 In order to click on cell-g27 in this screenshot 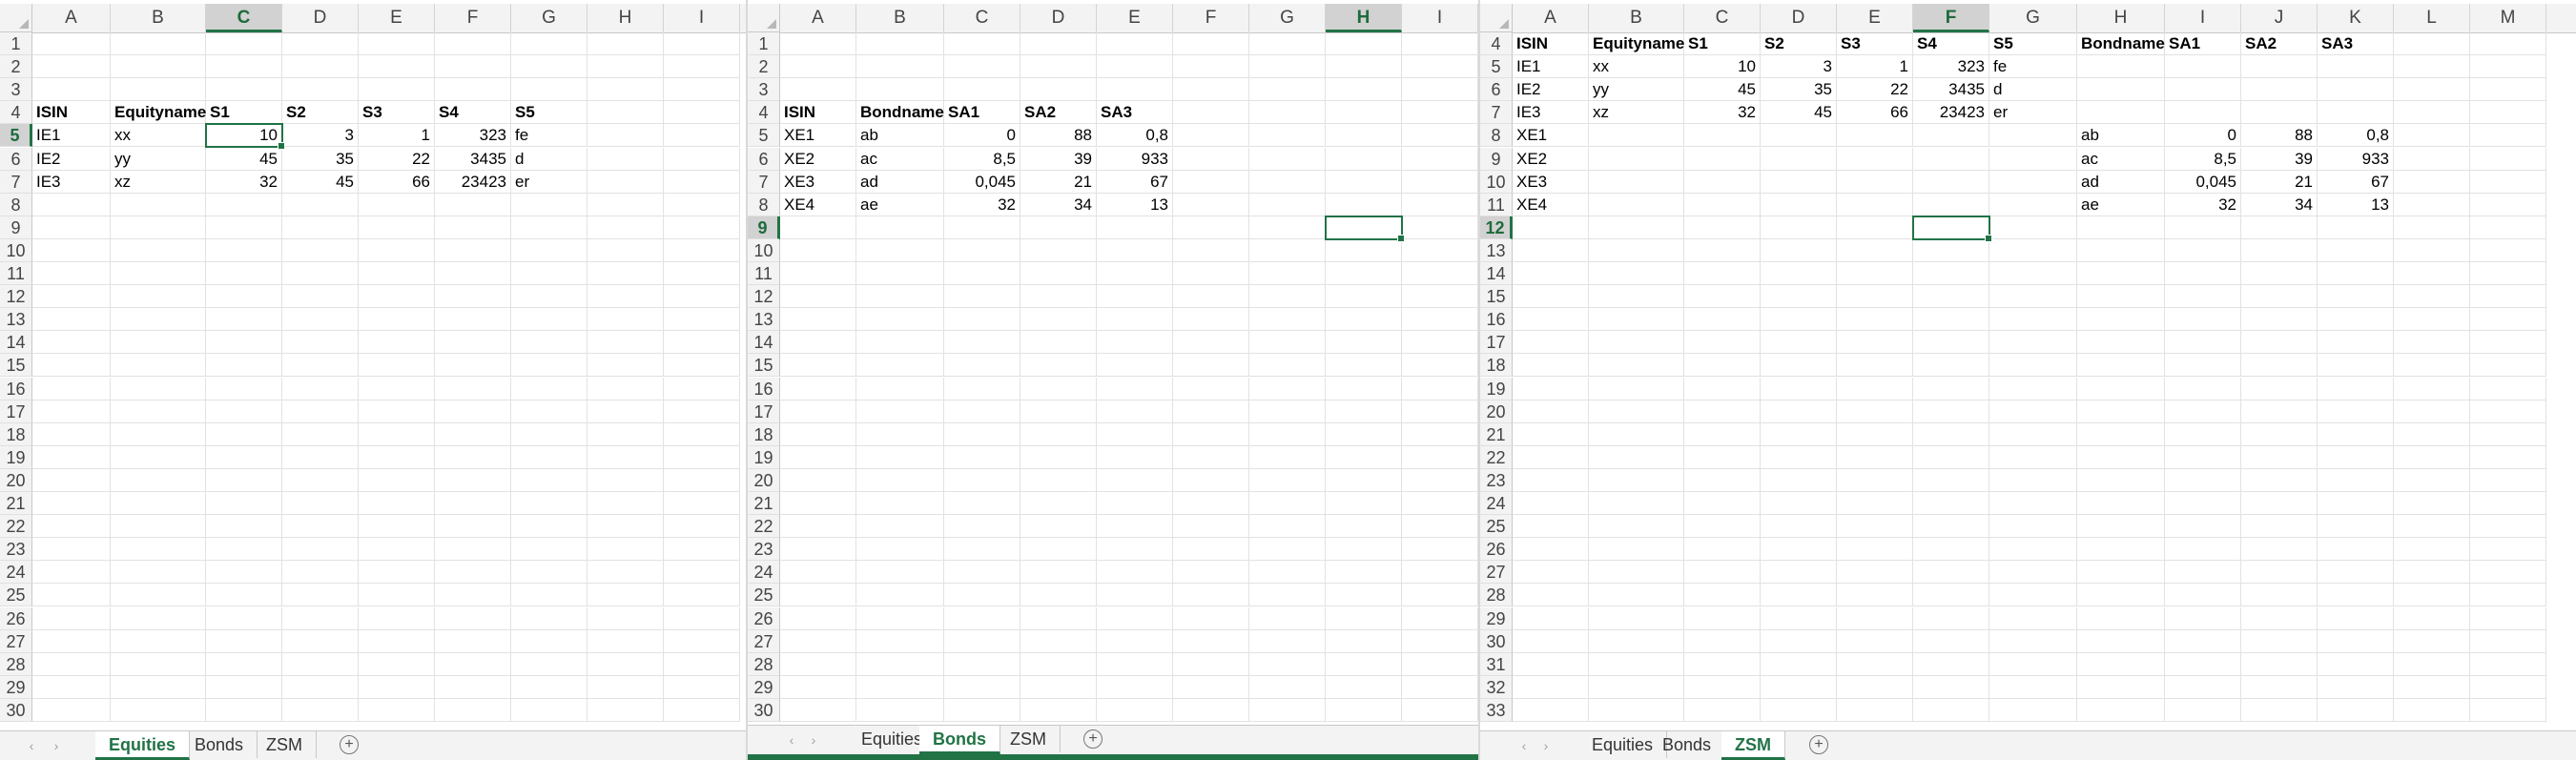, I will do `click(549, 641)`.